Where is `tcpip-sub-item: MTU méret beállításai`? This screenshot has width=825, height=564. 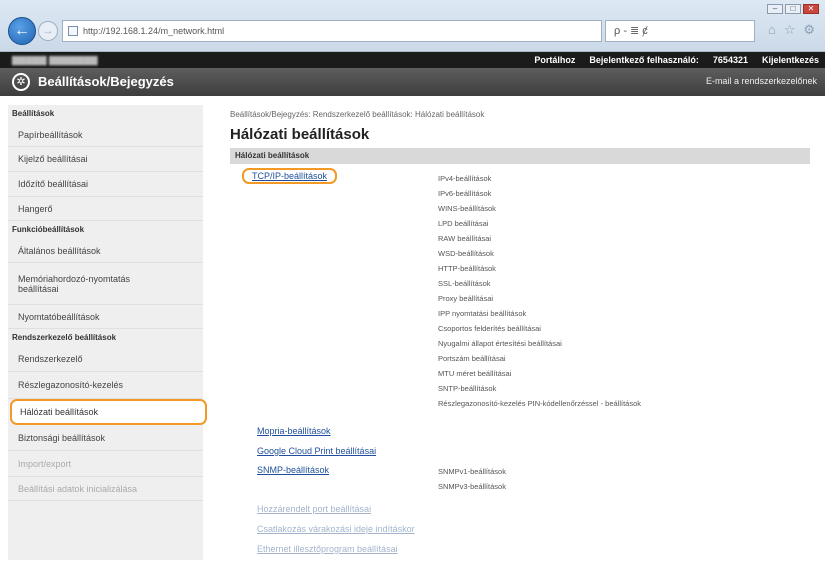 tcpip-sub-item: MTU méret beállításai is located at coordinates (475, 373).